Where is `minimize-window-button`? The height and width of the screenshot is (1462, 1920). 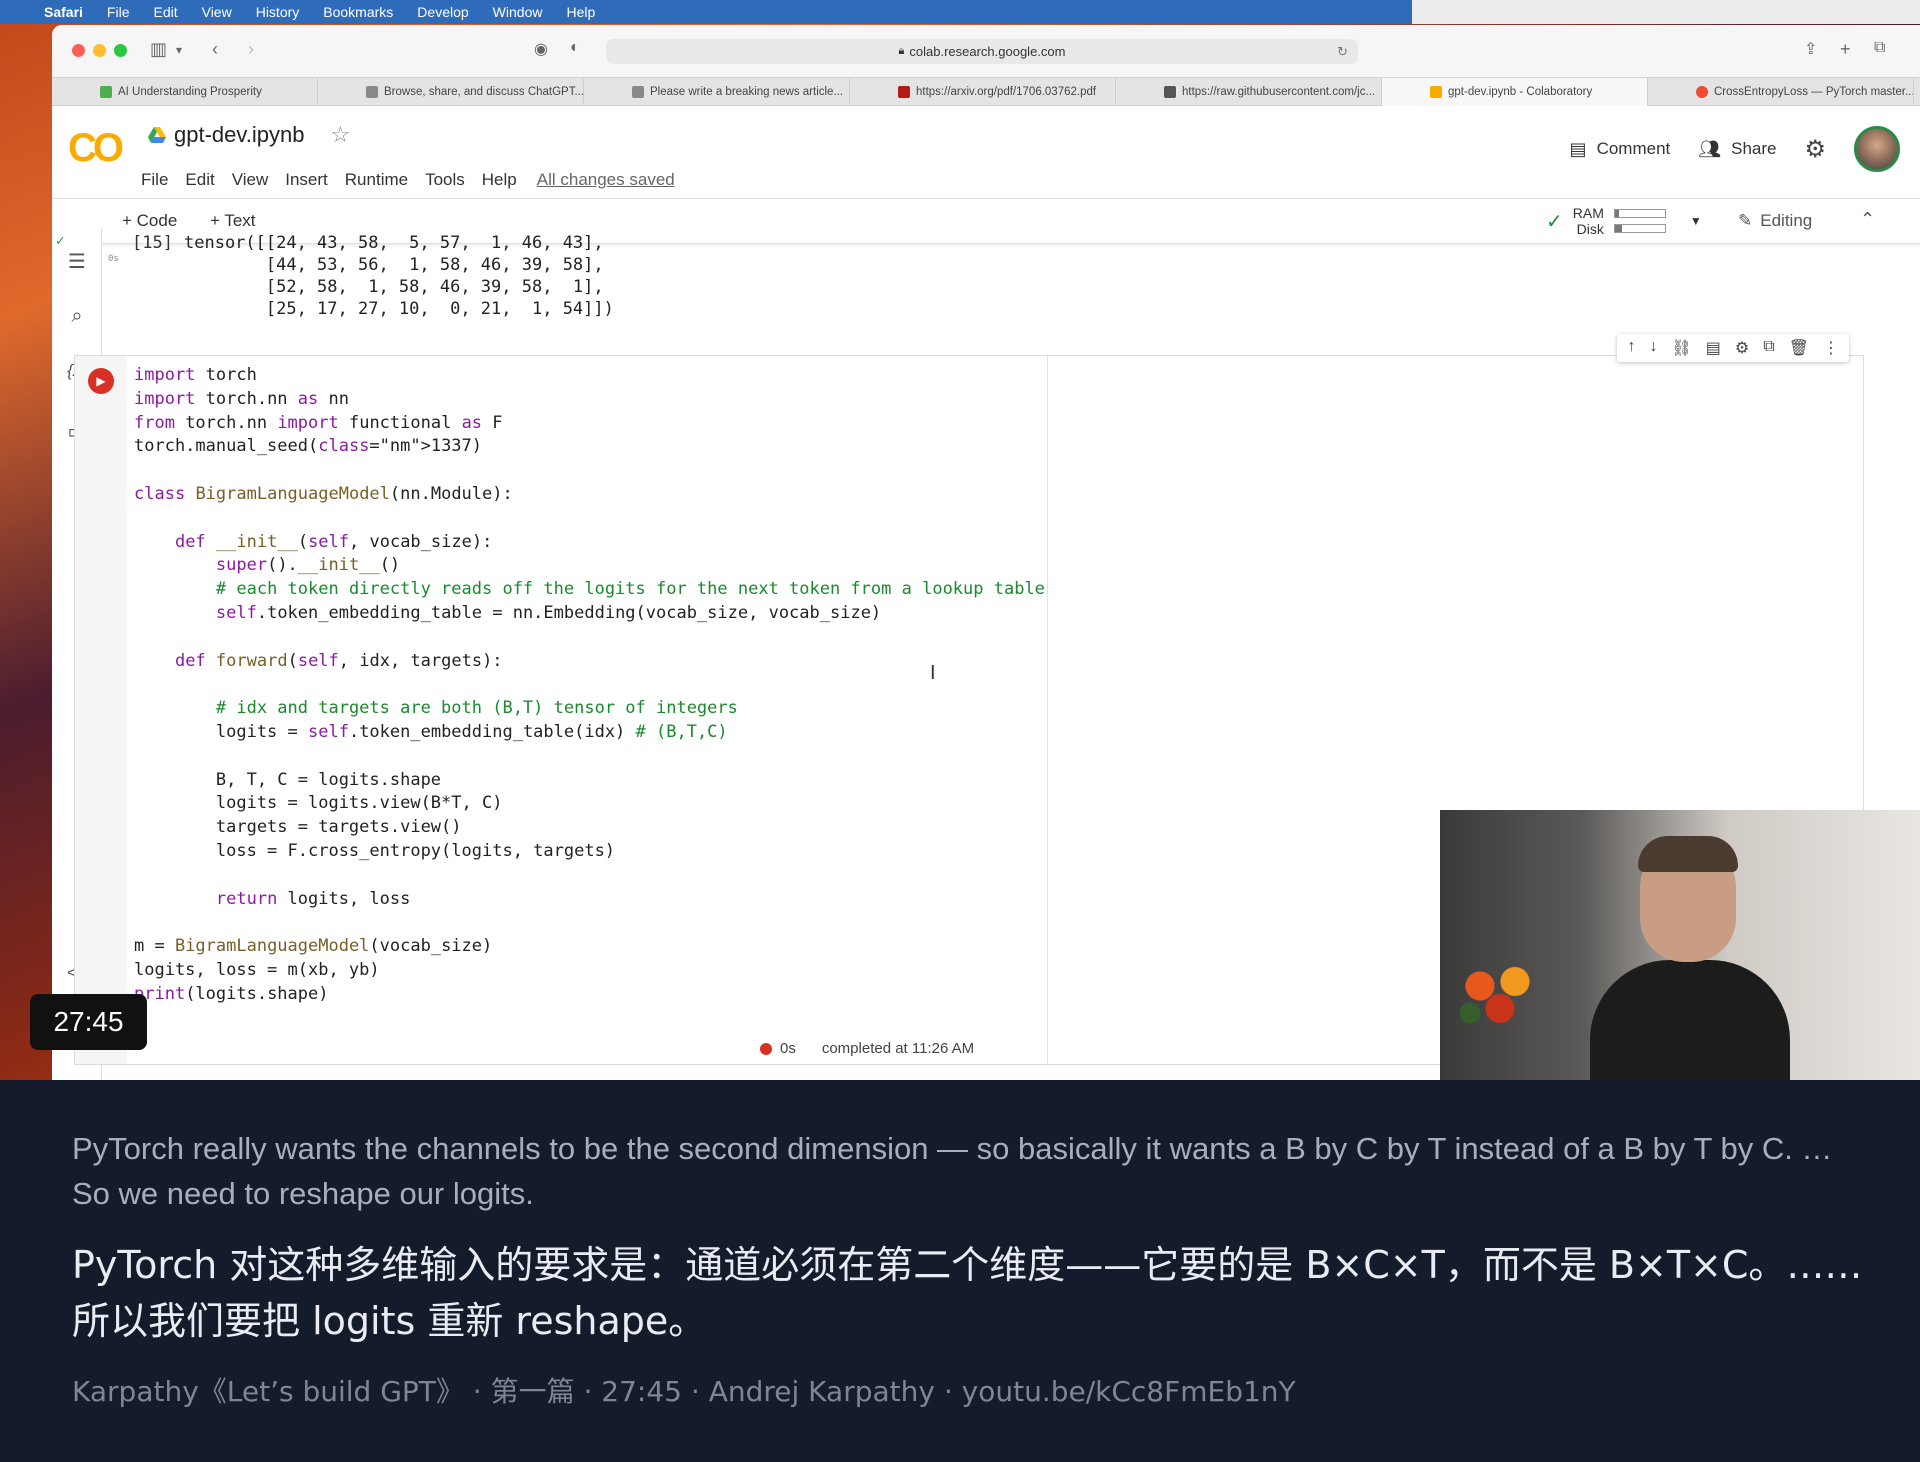
minimize-window-button is located at coordinates (99, 50).